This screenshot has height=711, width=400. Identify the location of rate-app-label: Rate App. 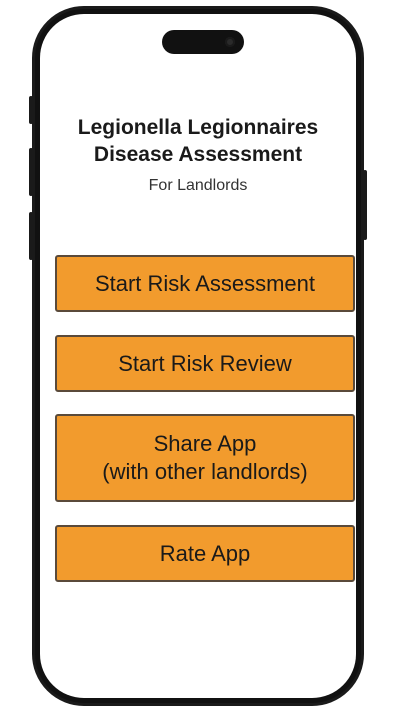
(205, 553).